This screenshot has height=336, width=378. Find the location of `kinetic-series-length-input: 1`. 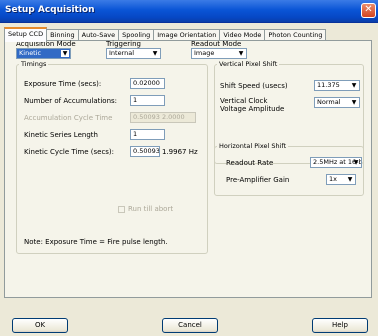

kinetic-series-length-input: 1 is located at coordinates (147, 134).